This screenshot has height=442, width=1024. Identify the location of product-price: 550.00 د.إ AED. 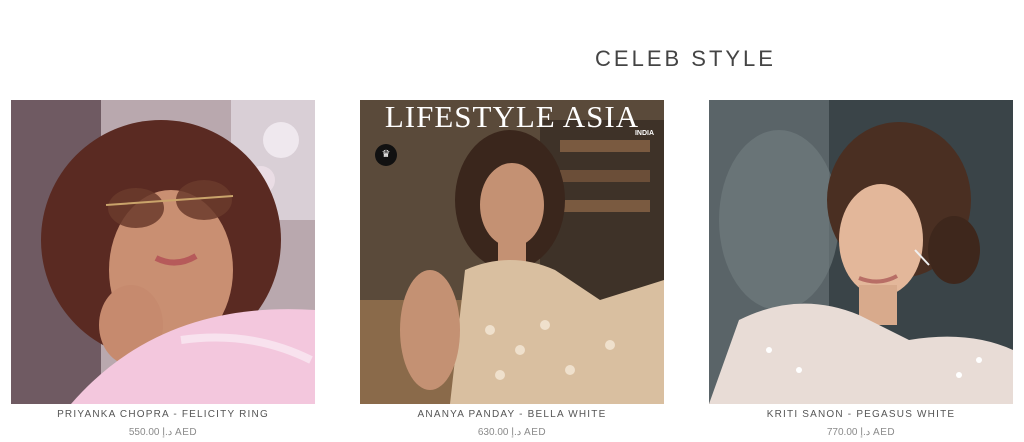
(163, 432).